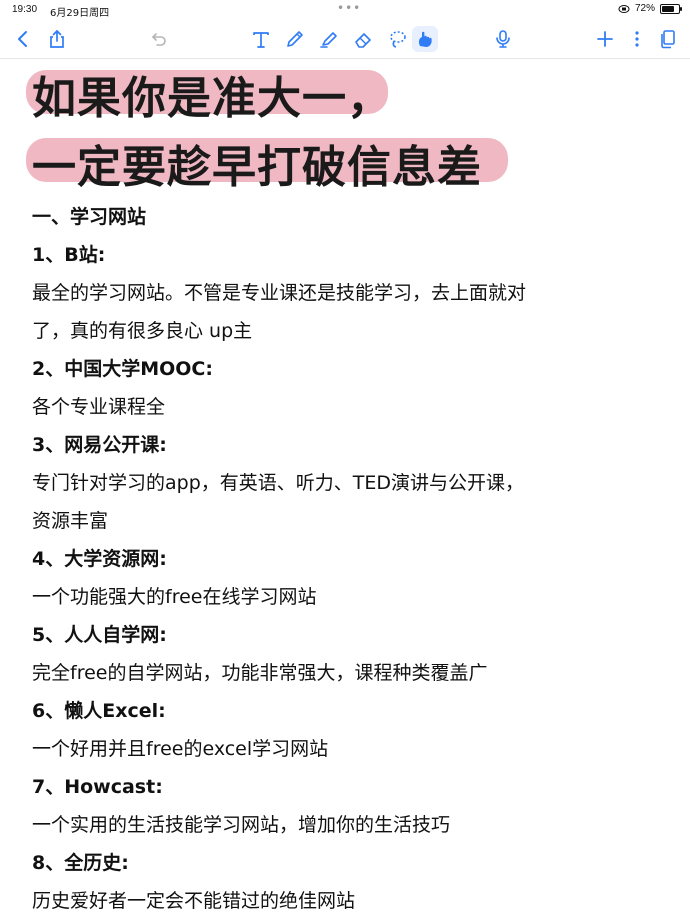 This screenshot has height=922, width=690. Describe the element at coordinates (23, 39) in the screenshot. I see `back-icon` at that location.